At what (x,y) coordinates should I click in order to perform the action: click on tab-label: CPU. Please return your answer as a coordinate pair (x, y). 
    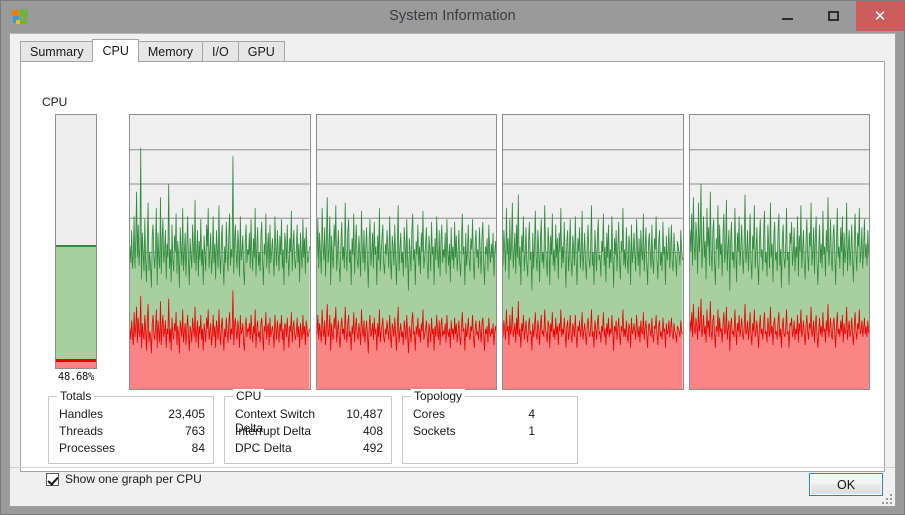
    Looking at the image, I should click on (115, 51).